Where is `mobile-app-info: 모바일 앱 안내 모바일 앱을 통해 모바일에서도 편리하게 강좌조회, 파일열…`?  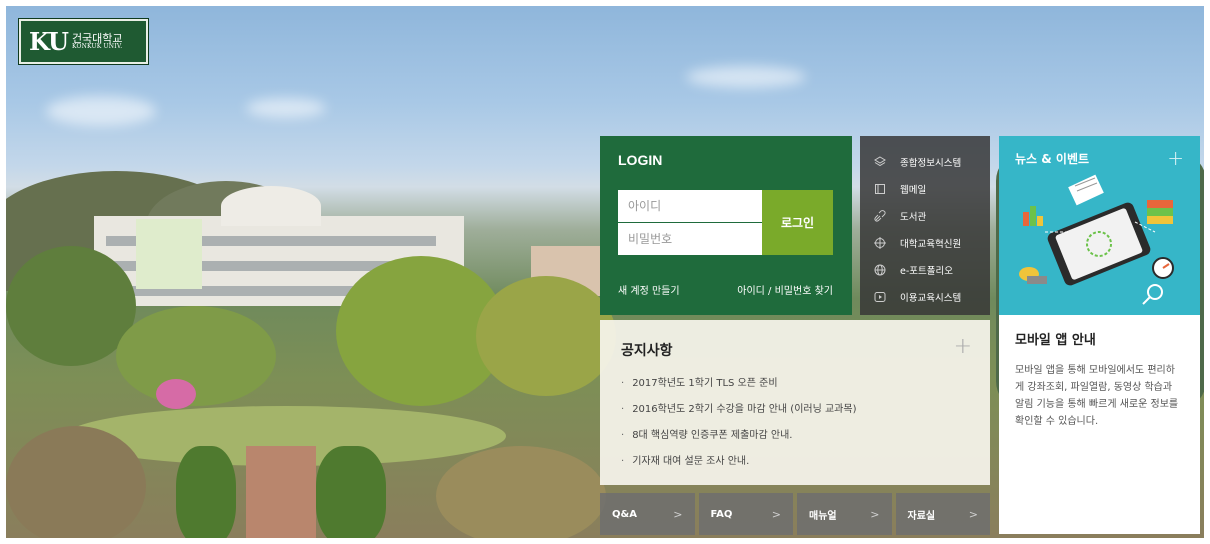 mobile-app-info: 모바일 앱 안내 모바일 앱을 통해 모바일에서도 편리하게 강좌조회, 파일열… is located at coordinates (1099, 379).